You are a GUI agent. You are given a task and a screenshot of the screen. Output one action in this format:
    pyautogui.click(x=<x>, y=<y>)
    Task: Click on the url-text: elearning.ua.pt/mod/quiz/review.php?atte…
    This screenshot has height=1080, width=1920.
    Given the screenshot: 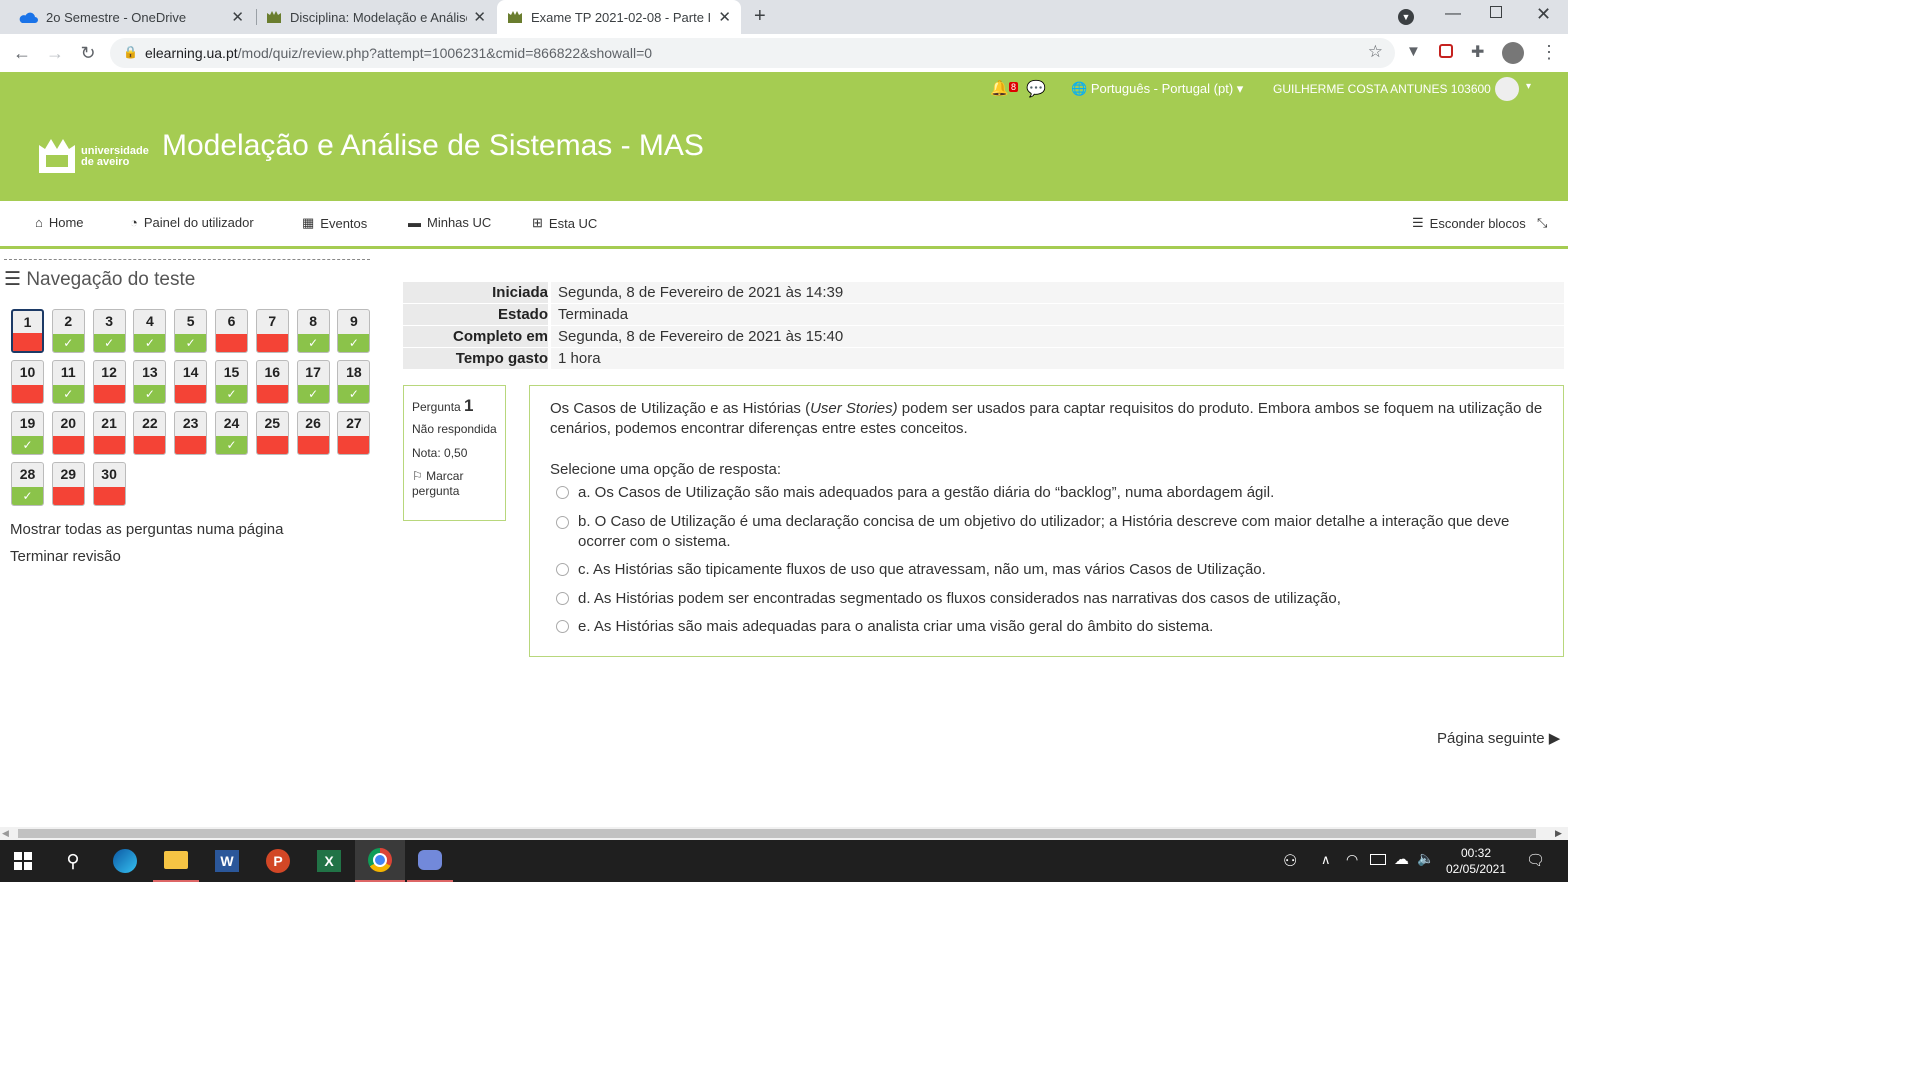 What is the action you would take?
    pyautogui.click(x=398, y=53)
    